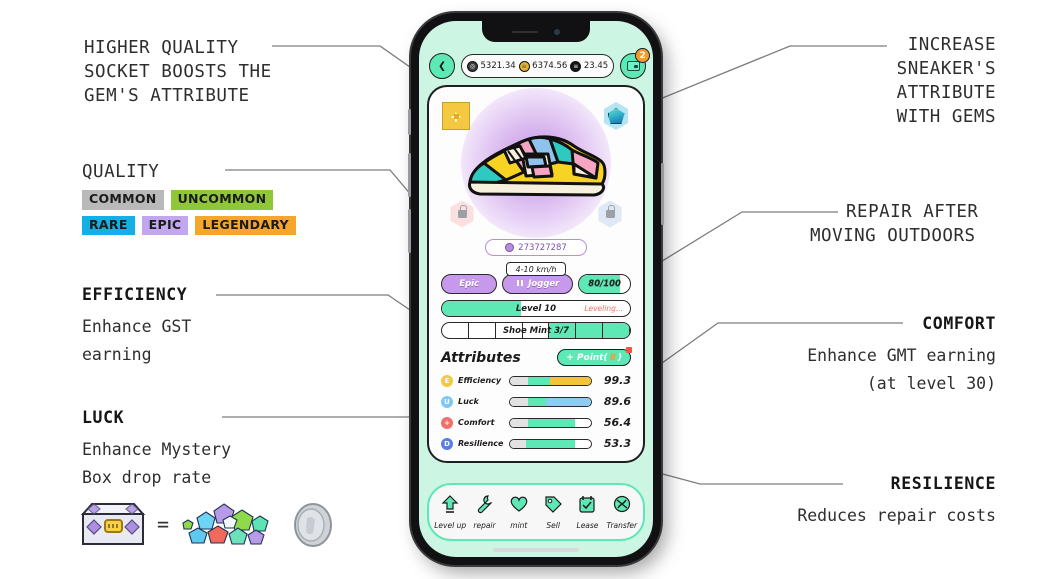 Image resolution: width=1058 pixels, height=579 pixels. I want to click on sneaker-hero: +, so click(536, 163).